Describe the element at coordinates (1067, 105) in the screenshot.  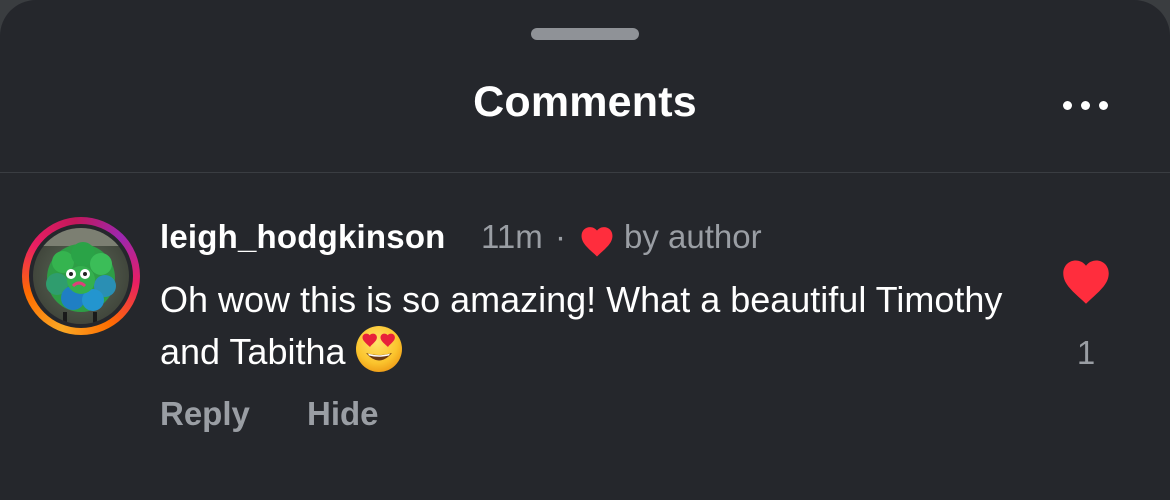
I see `more-horizontal-icon` at that location.